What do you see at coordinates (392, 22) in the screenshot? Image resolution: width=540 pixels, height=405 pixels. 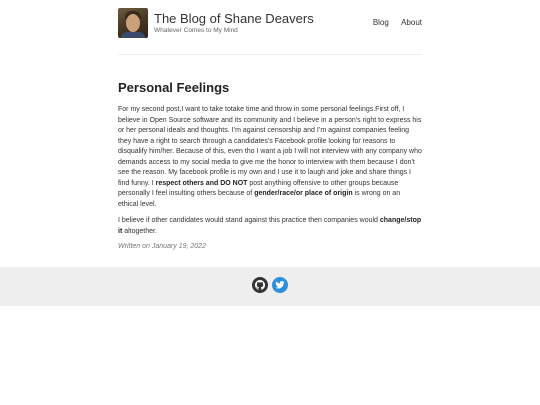 I see `site-nav: Blog About` at bounding box center [392, 22].